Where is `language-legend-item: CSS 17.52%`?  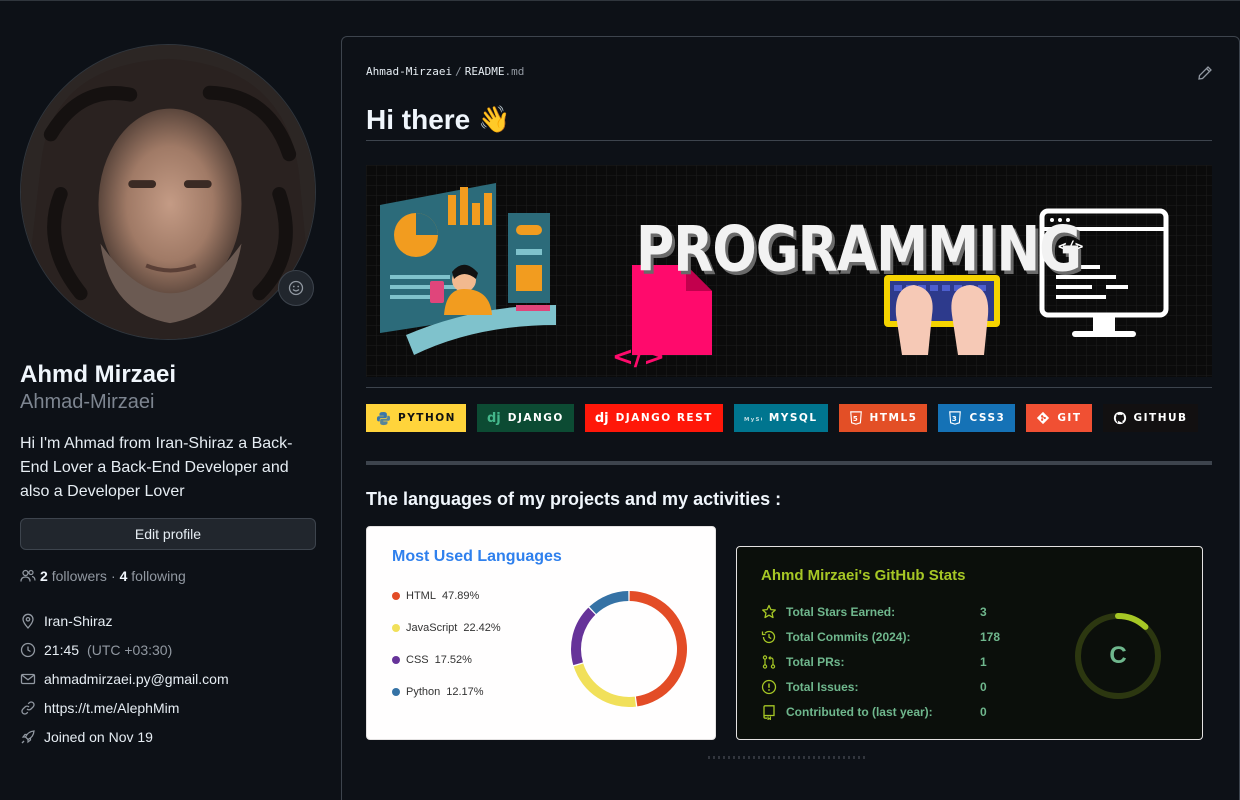 language-legend-item: CSS 17.52% is located at coordinates (446, 660).